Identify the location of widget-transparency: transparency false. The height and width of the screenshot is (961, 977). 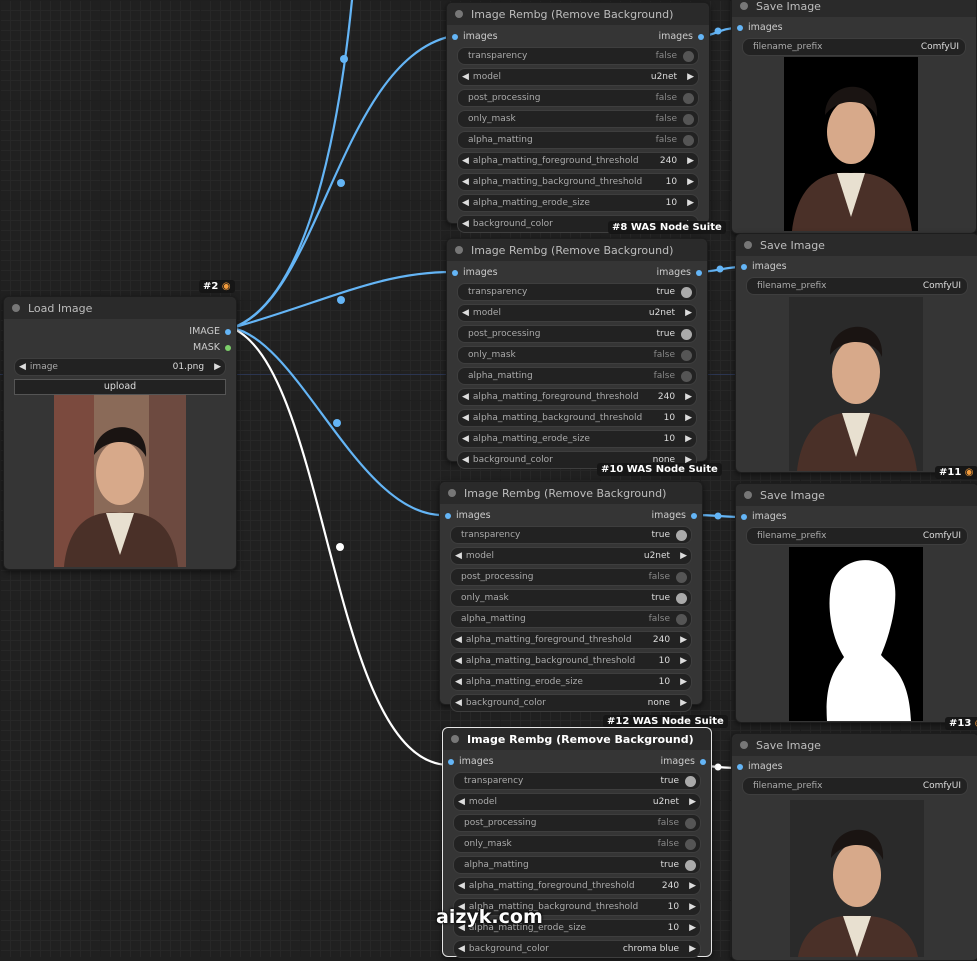
(578, 56).